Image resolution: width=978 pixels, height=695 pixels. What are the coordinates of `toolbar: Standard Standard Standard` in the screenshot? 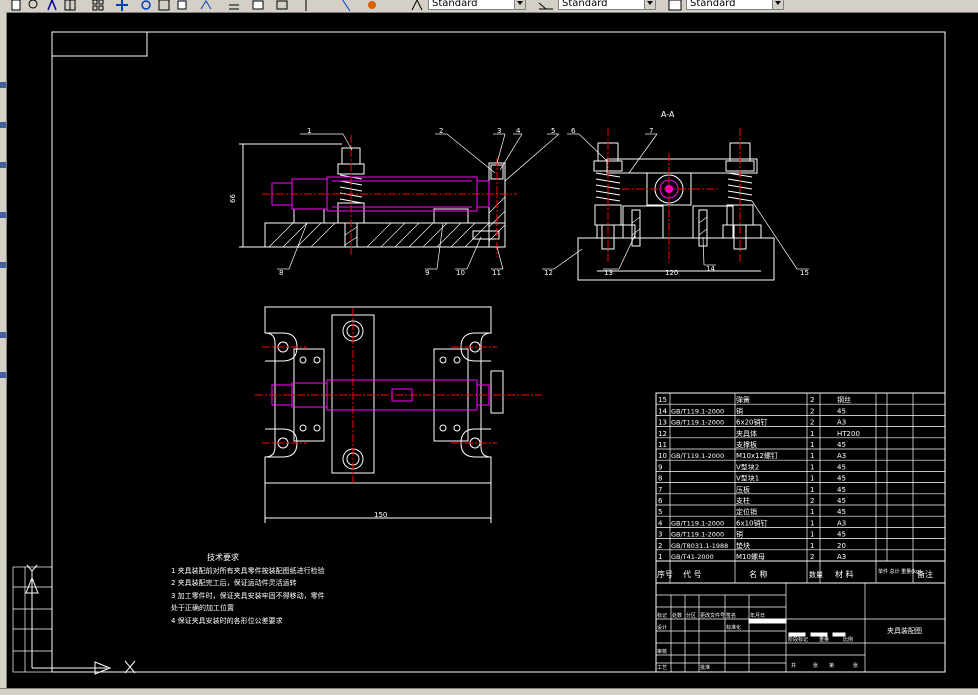 It's located at (489, 6).